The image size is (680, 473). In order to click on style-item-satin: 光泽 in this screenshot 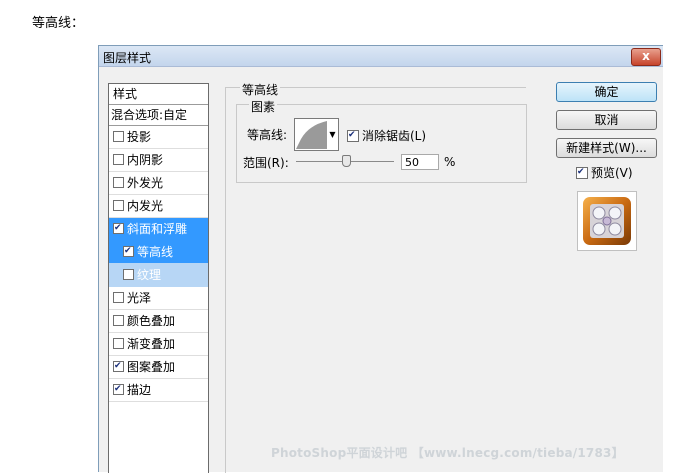, I will do `click(158, 298)`.